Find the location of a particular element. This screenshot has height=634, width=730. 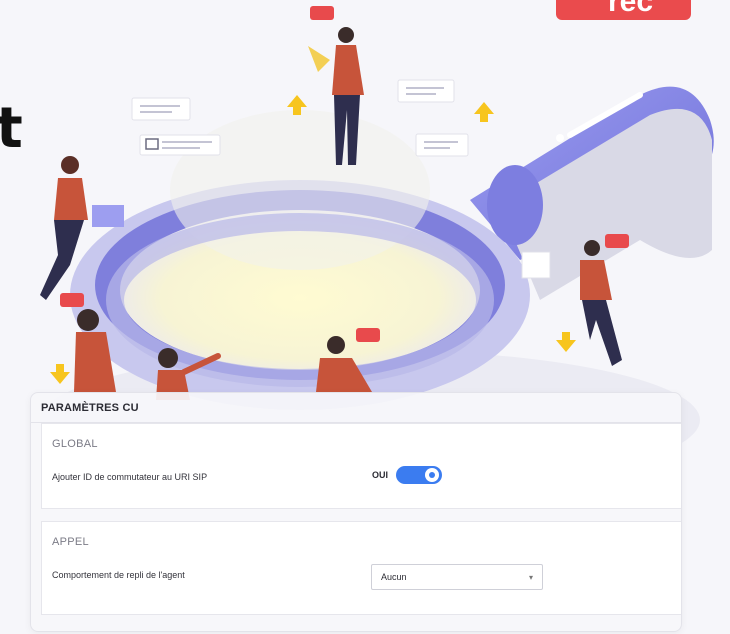

toggle-knob is located at coordinates (432, 475).